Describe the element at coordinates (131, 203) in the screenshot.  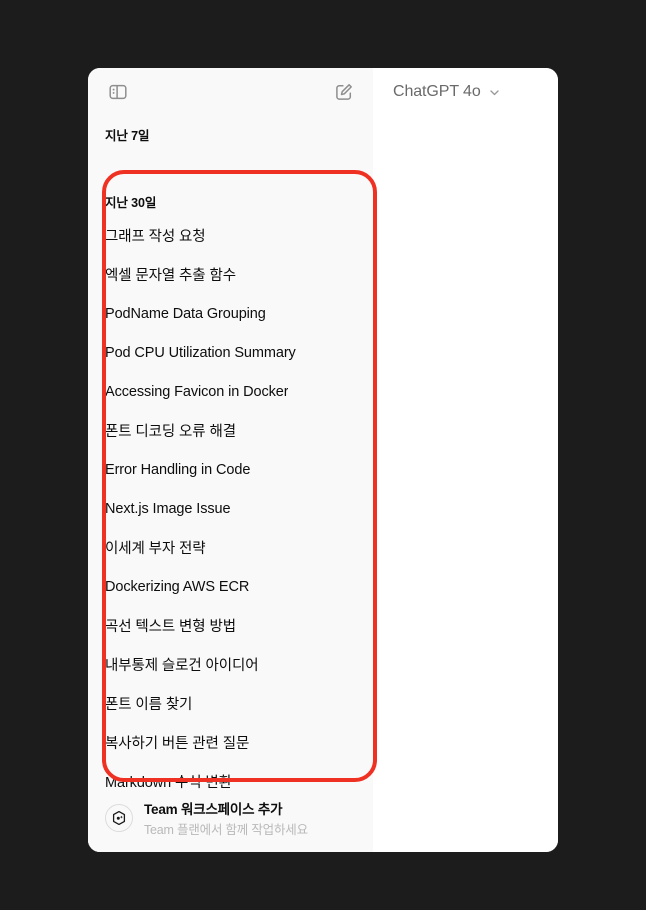
I see `section-header-30-days: 지난 30일` at that location.